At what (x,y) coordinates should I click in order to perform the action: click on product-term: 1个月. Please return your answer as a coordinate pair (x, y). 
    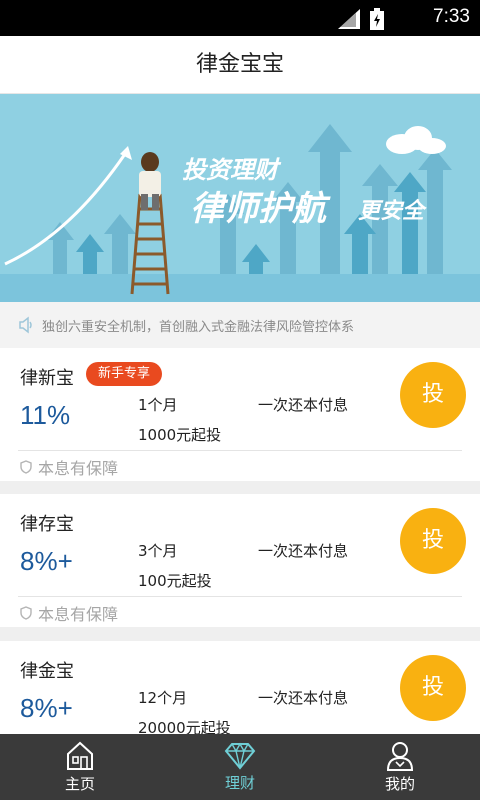
    Looking at the image, I should click on (158, 405).